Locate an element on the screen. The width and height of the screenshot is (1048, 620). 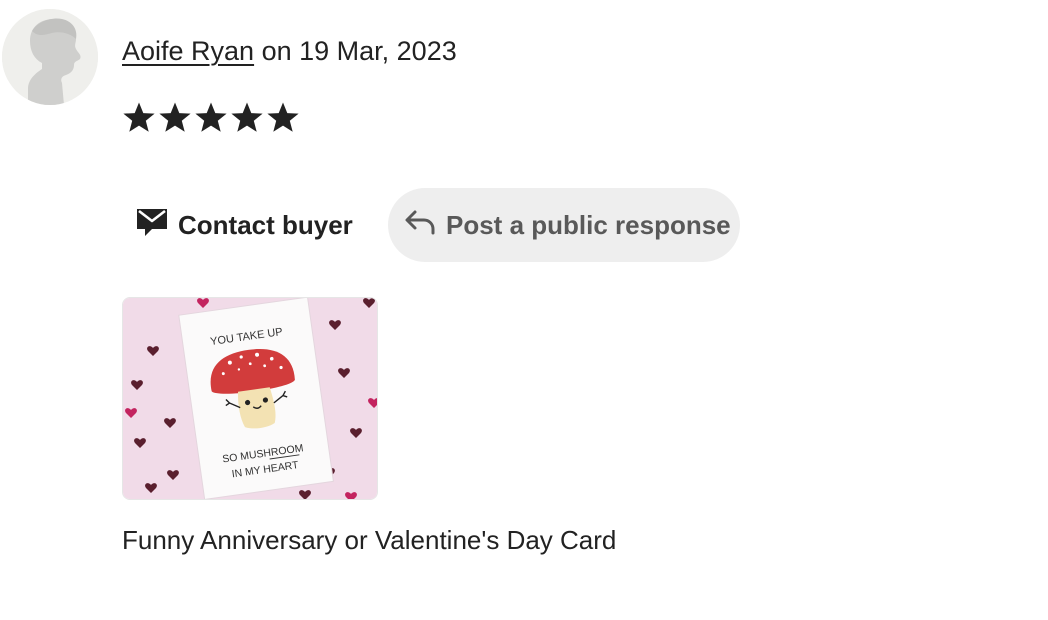
listing-thumbnail: YOU TAKE UP SO MUSHROOM IN MY HEART is located at coordinates (250, 398).